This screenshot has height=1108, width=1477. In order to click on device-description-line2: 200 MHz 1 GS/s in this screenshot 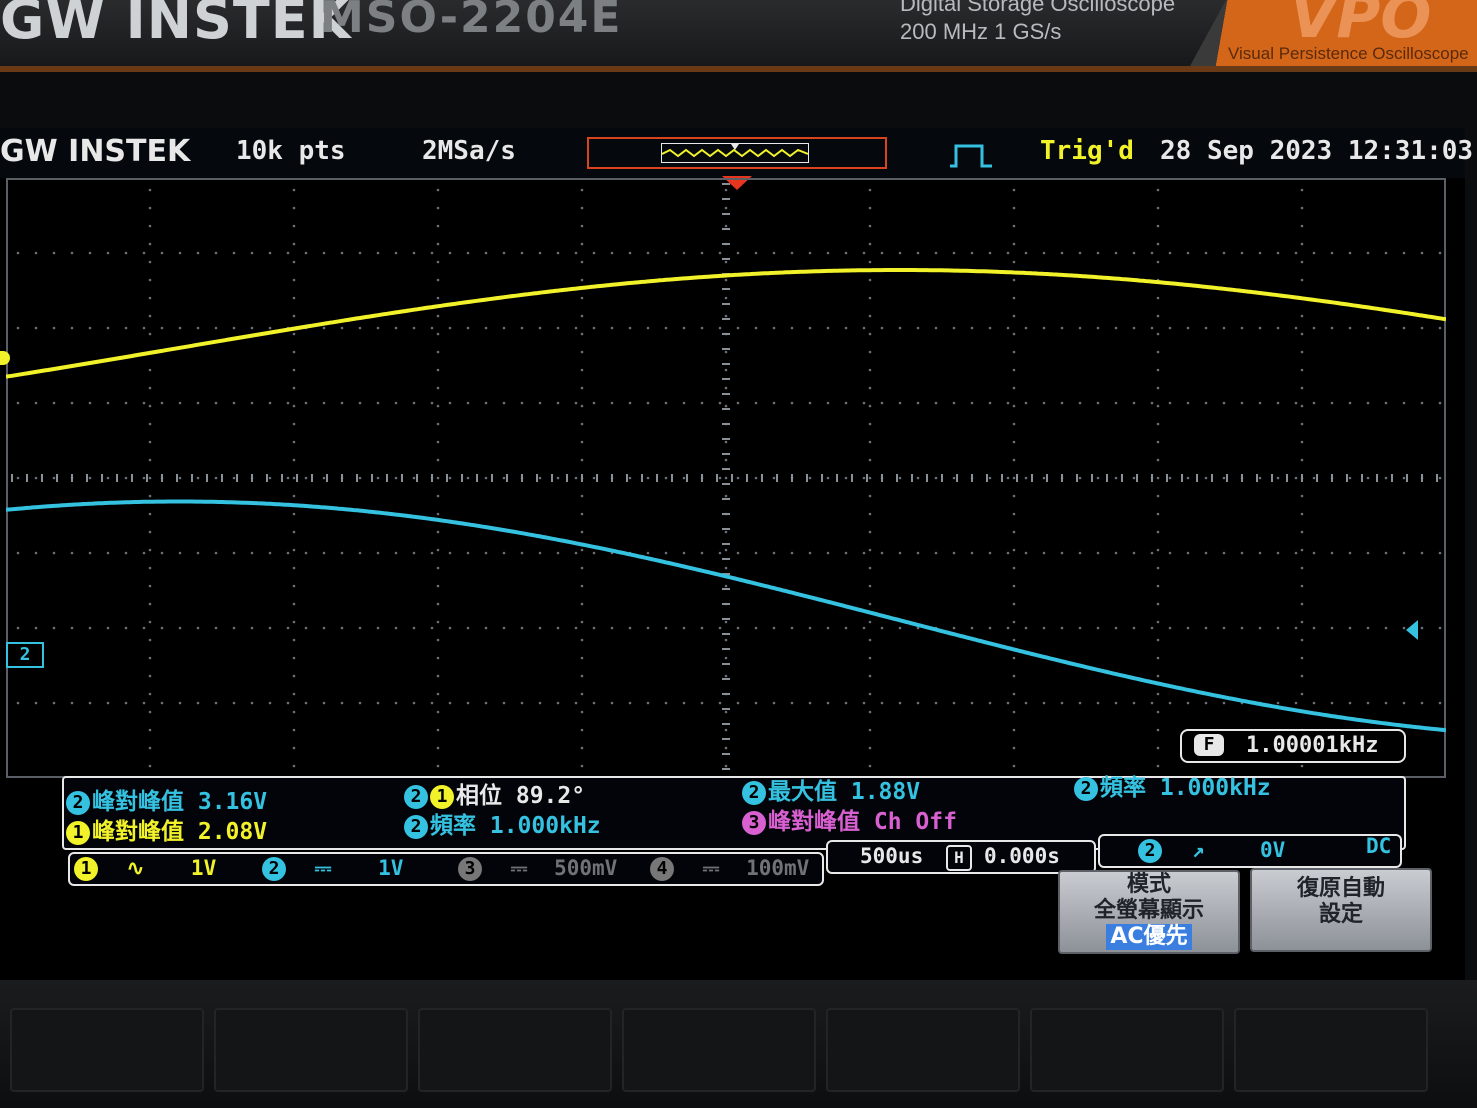, I will do `click(981, 31)`.